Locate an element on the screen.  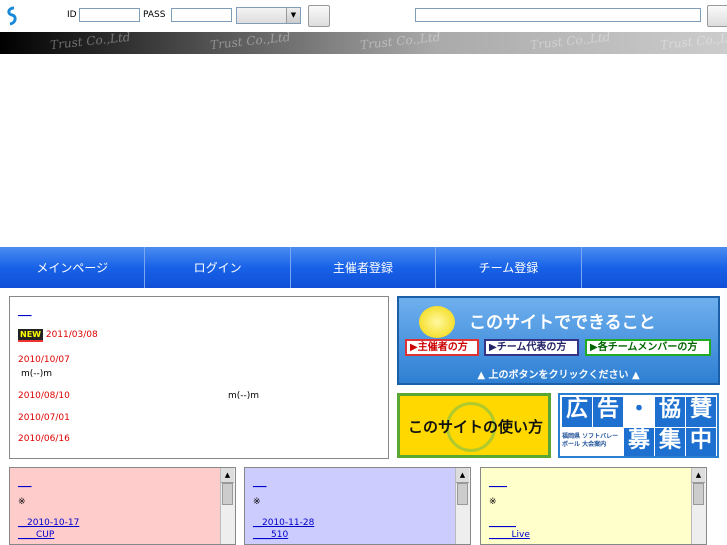
news-item: 2010/07/01 is located at coordinates (44, 418).